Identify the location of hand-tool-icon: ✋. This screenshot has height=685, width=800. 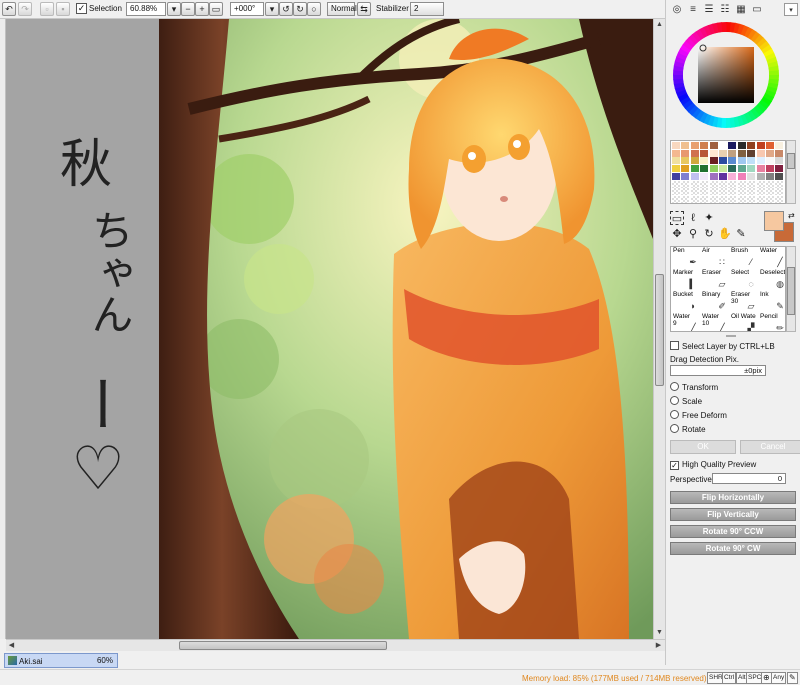
(725, 234).